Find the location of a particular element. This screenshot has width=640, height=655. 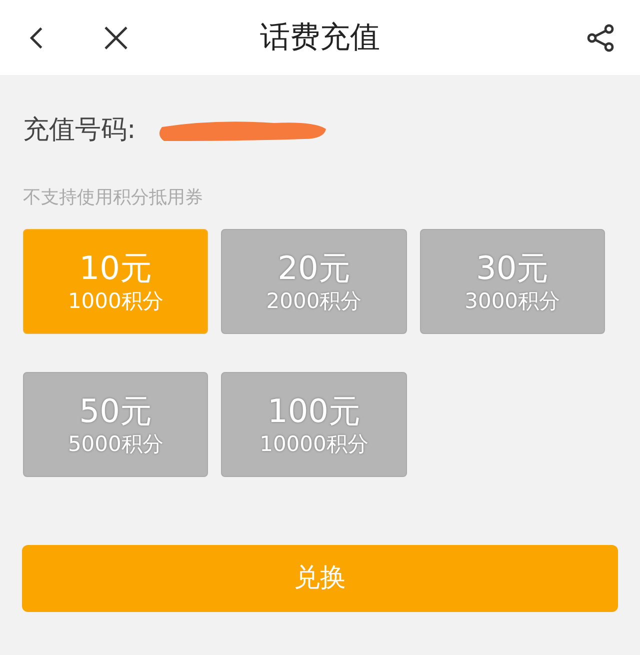

notice-text: 不支持使用积分抵用券 is located at coordinates (113, 198).